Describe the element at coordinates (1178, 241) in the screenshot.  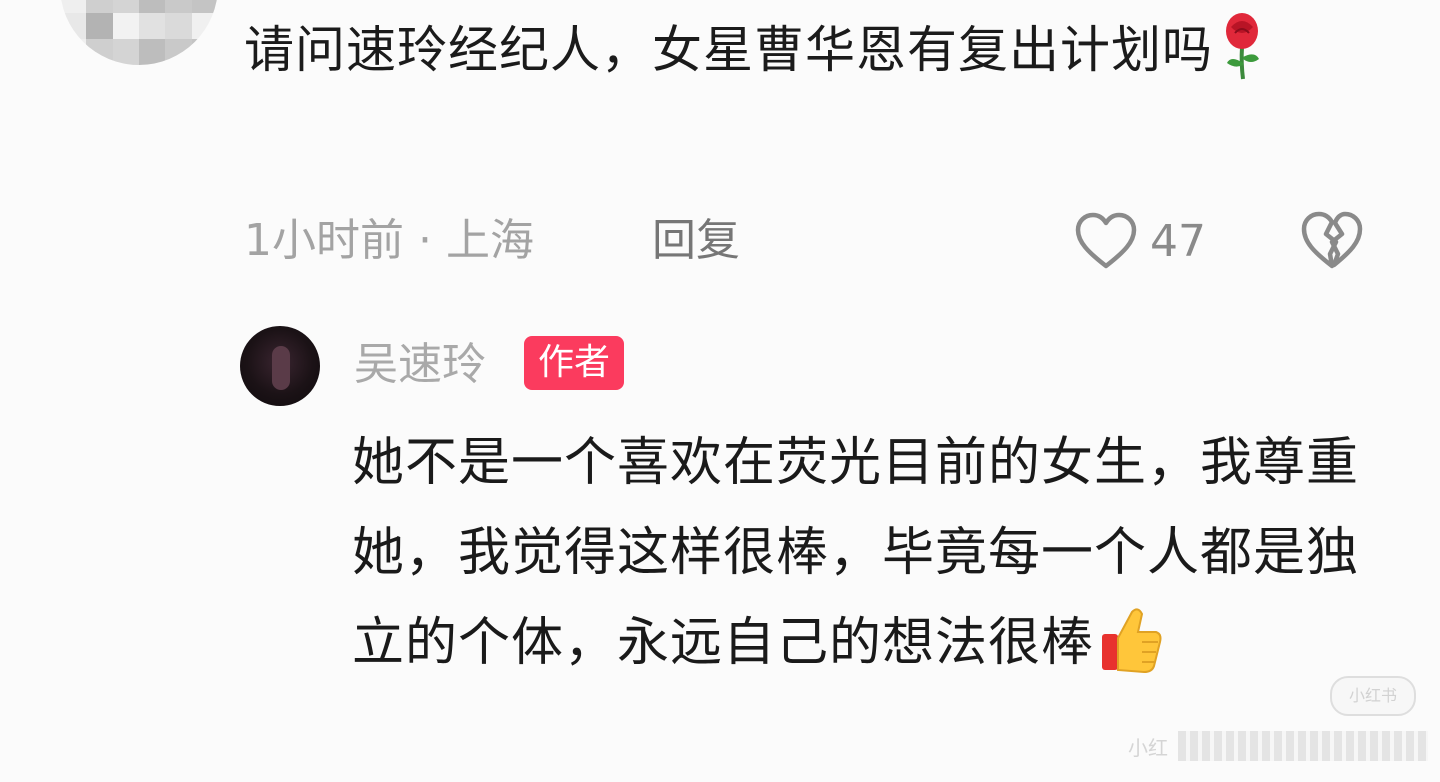
I see `like-count: 47` at that location.